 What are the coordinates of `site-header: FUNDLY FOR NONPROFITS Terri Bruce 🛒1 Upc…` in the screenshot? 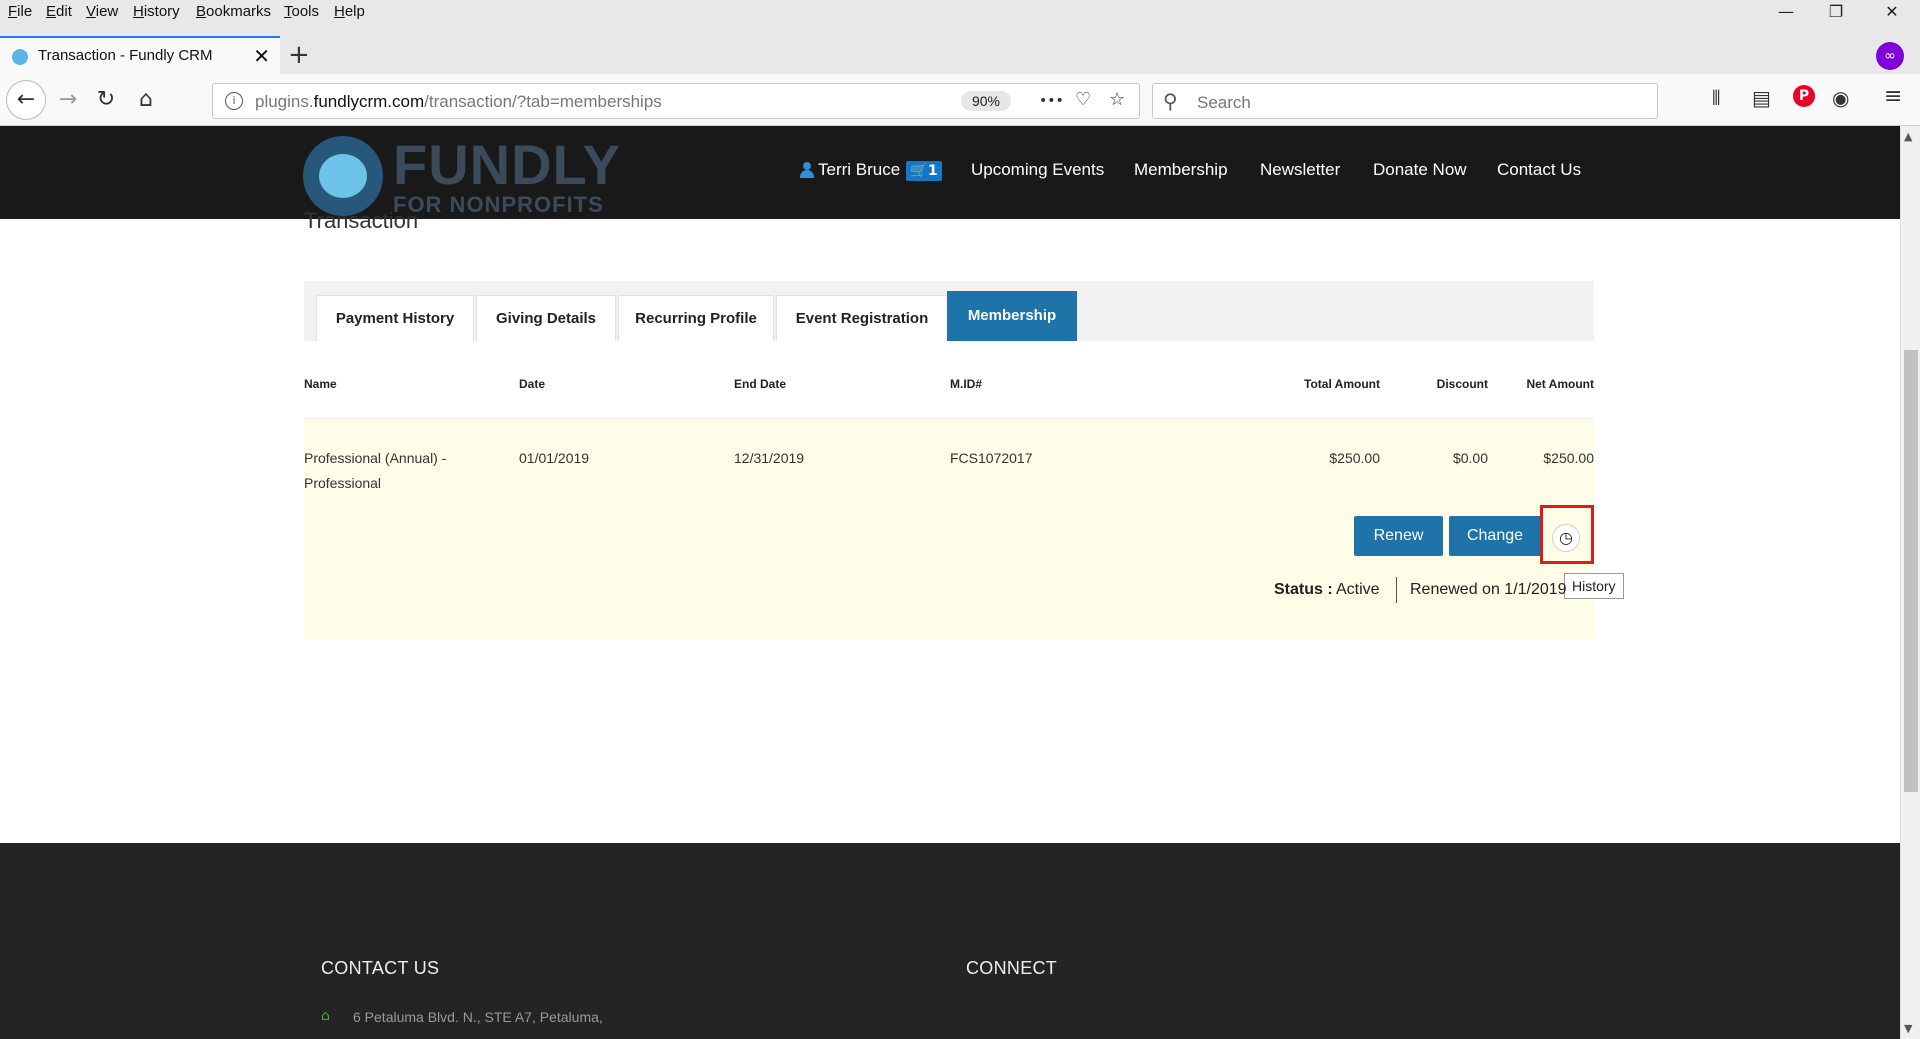 It's located at (950, 172).